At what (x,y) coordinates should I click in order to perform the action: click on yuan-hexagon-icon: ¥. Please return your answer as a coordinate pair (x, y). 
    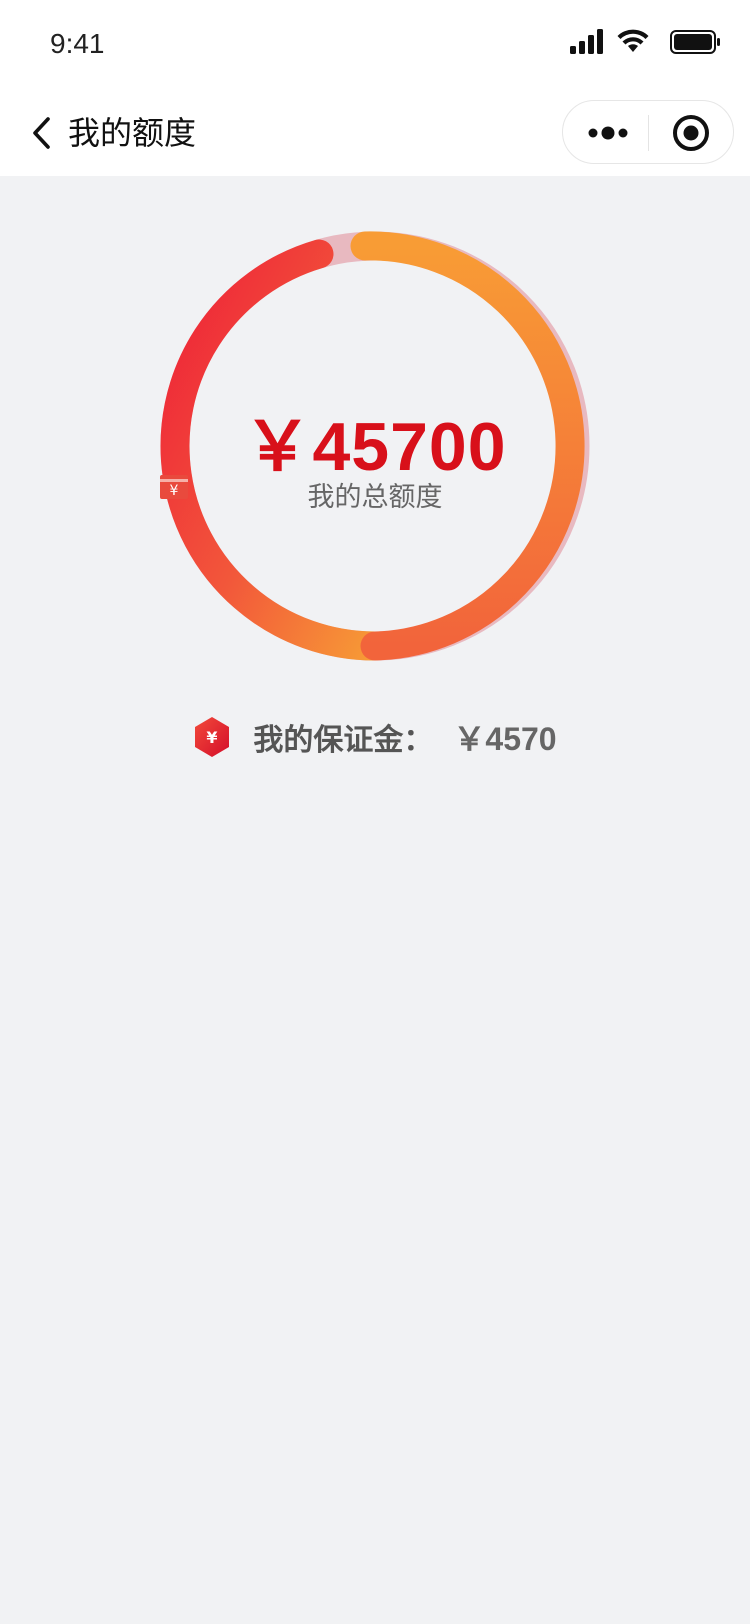
    Looking at the image, I should click on (212, 737).